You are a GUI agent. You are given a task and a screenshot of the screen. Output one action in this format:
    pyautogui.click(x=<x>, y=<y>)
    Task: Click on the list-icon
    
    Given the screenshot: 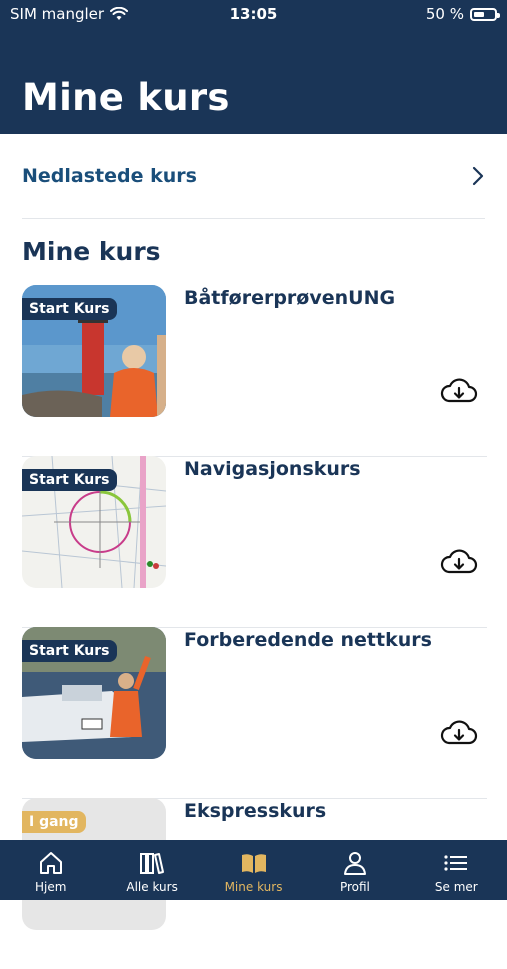 What is the action you would take?
    pyautogui.click(x=456, y=863)
    